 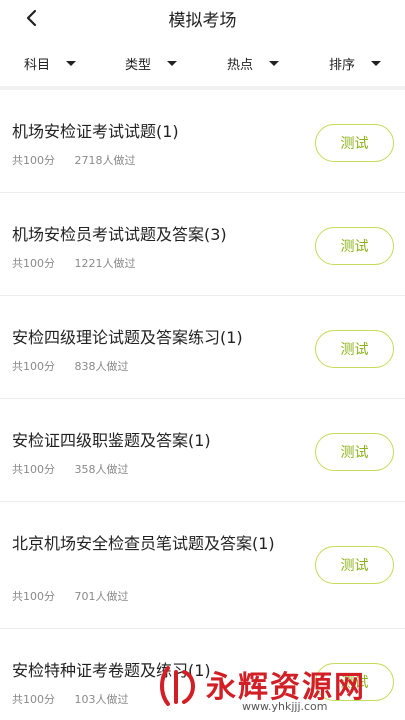 What do you see at coordinates (101, 469) in the screenshot?
I see `exam-takers: 358人做过` at bounding box center [101, 469].